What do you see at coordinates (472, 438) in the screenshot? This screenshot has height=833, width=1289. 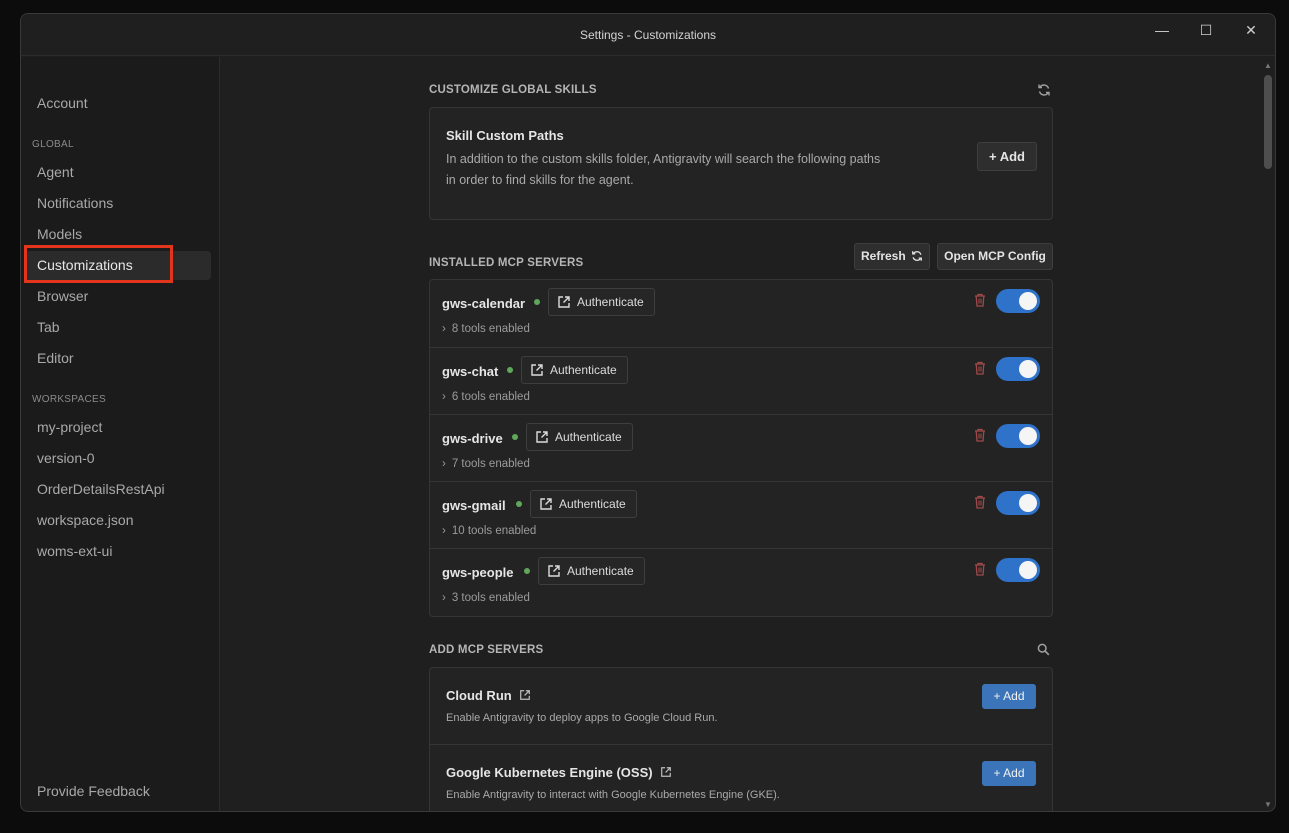 I see `server-name: gws-drive` at bounding box center [472, 438].